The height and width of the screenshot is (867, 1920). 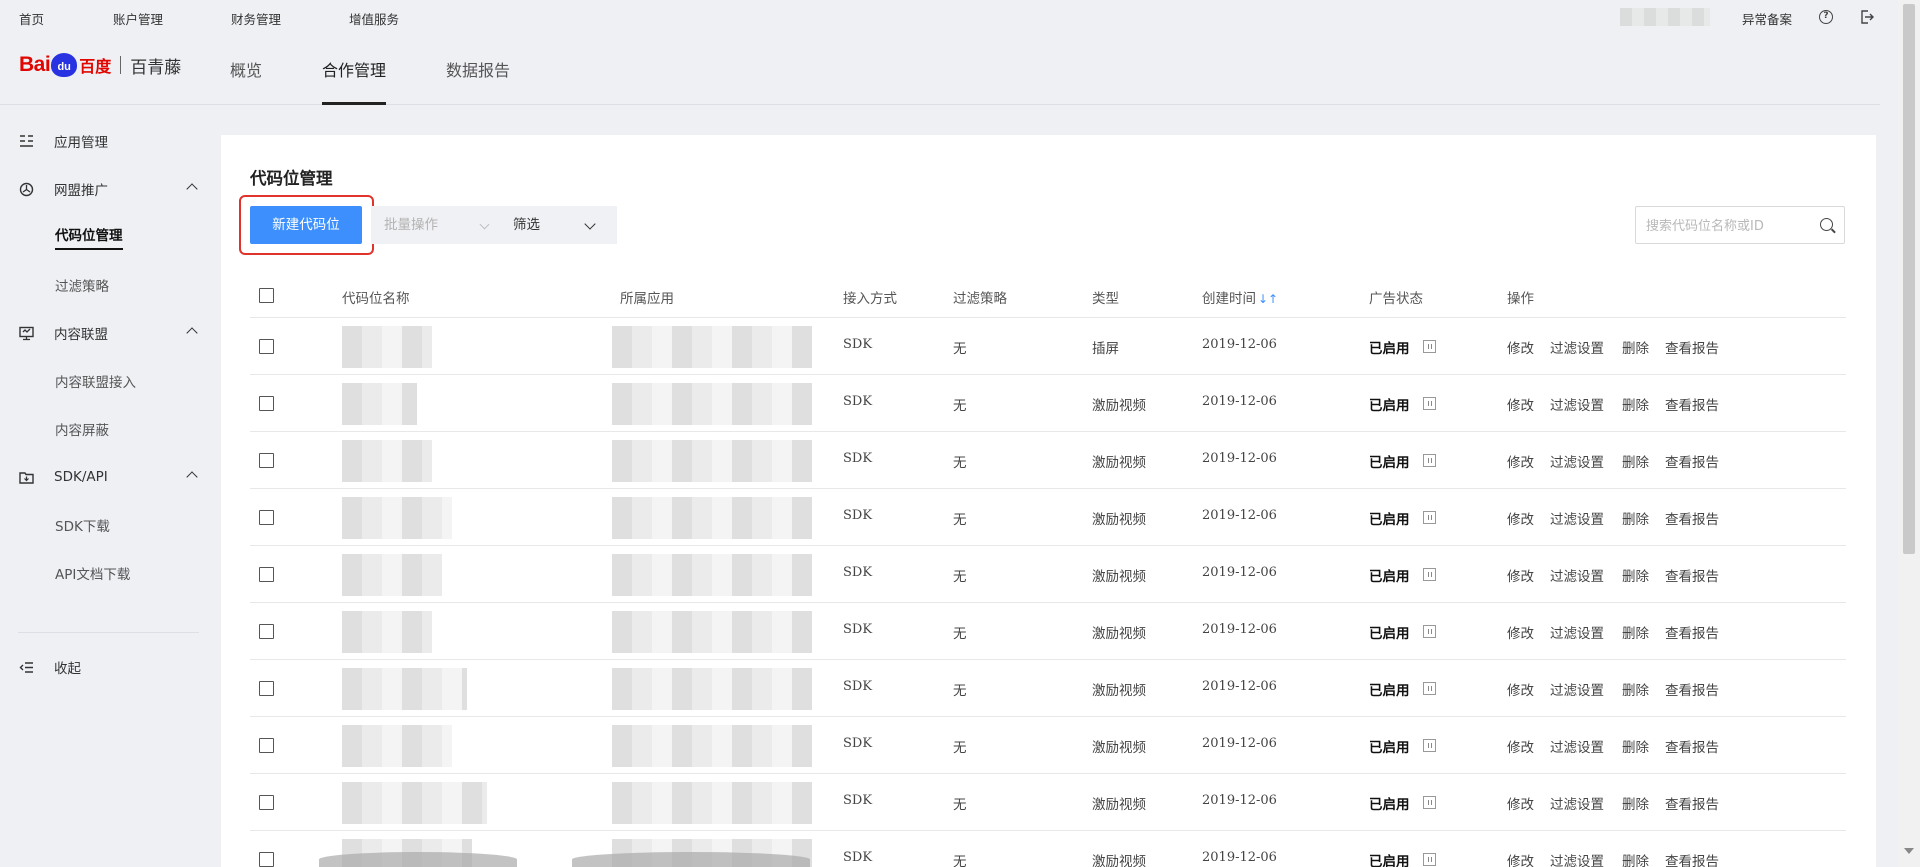 I want to click on new-code-slot-button: 新建代码位, so click(x=306, y=225).